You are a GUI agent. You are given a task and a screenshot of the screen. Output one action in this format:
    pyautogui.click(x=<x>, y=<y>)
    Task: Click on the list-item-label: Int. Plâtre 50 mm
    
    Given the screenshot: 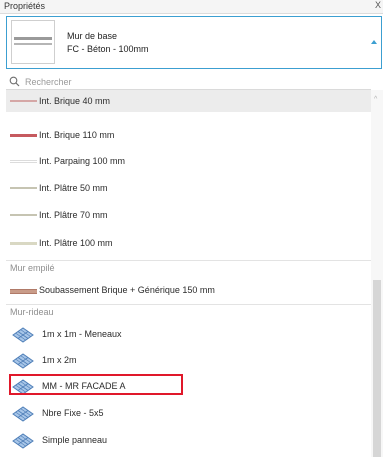 What is the action you would take?
    pyautogui.click(x=73, y=188)
    